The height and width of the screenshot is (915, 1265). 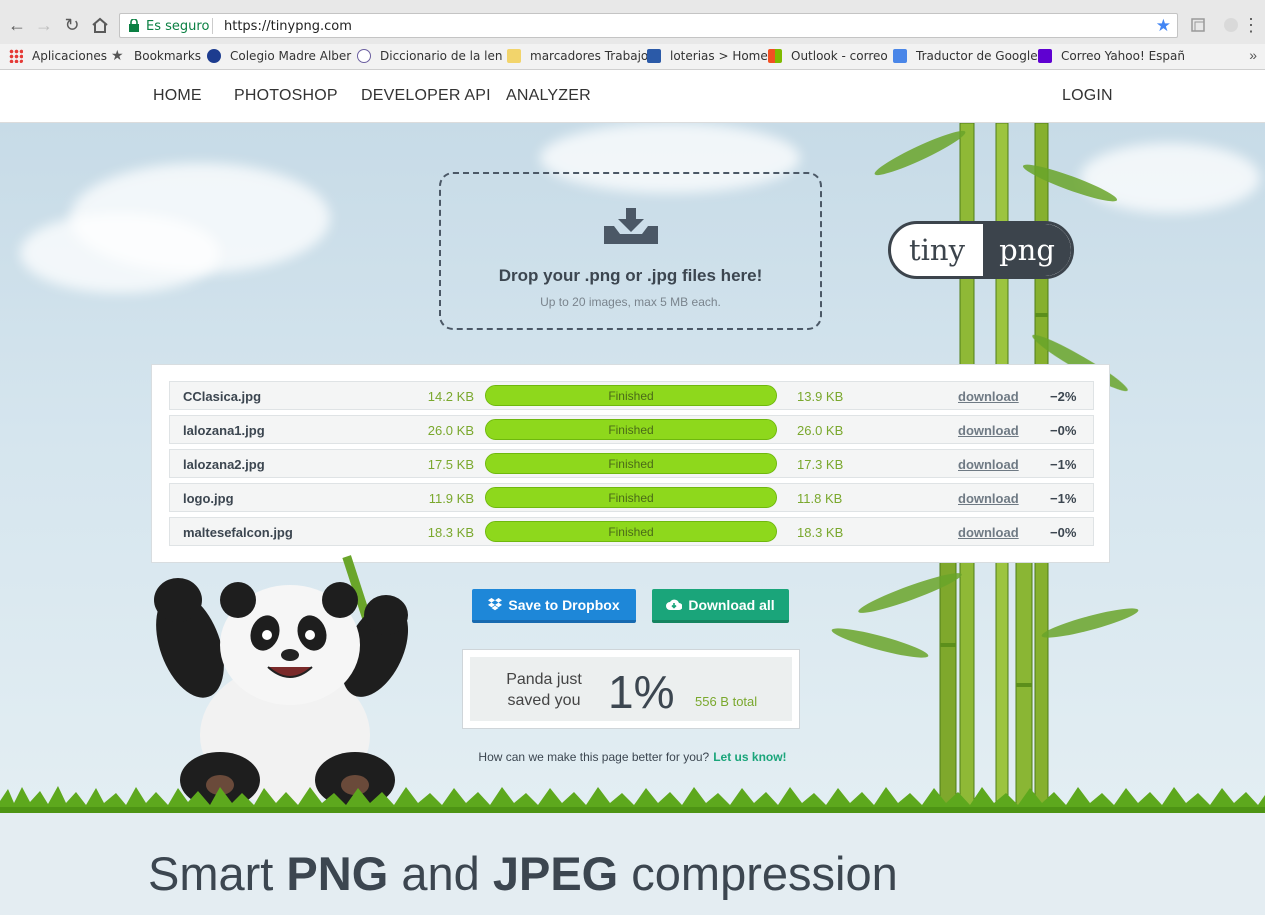 I want to click on savings-box: Panda just saved you 1% 556 B total, so click(x=631, y=689).